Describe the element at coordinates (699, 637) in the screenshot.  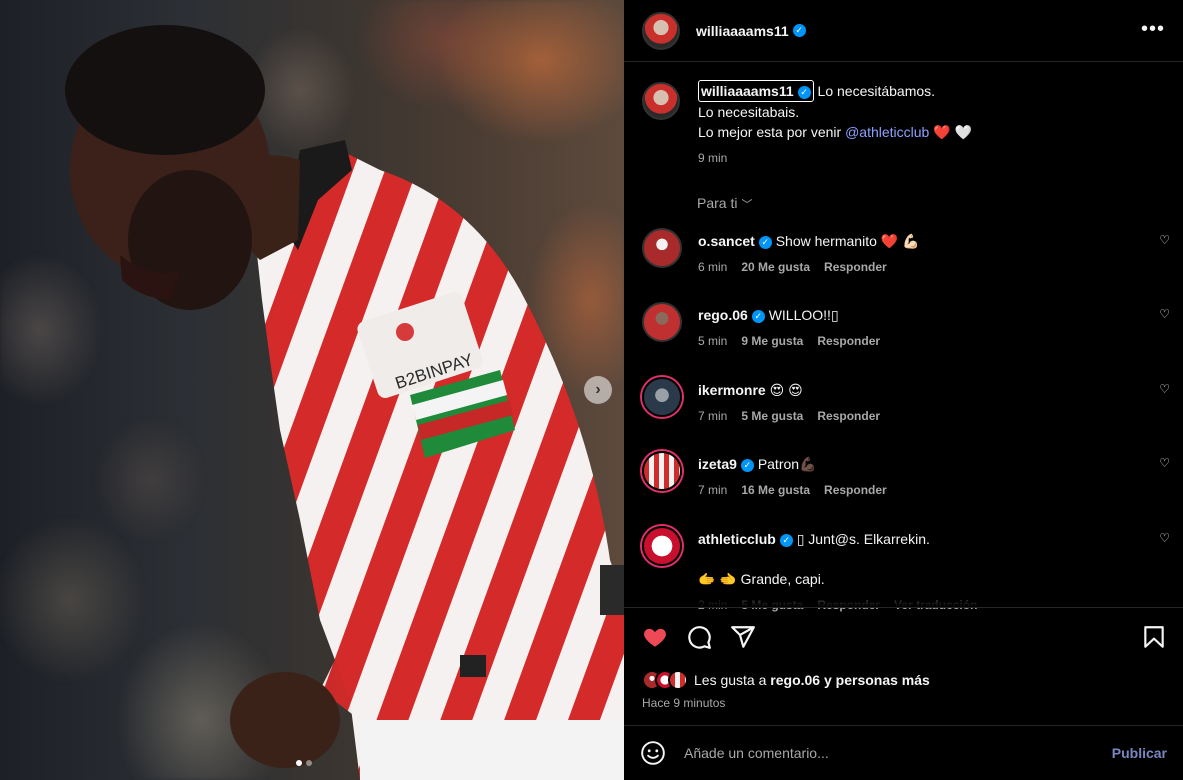
I see `comment-icon` at that location.